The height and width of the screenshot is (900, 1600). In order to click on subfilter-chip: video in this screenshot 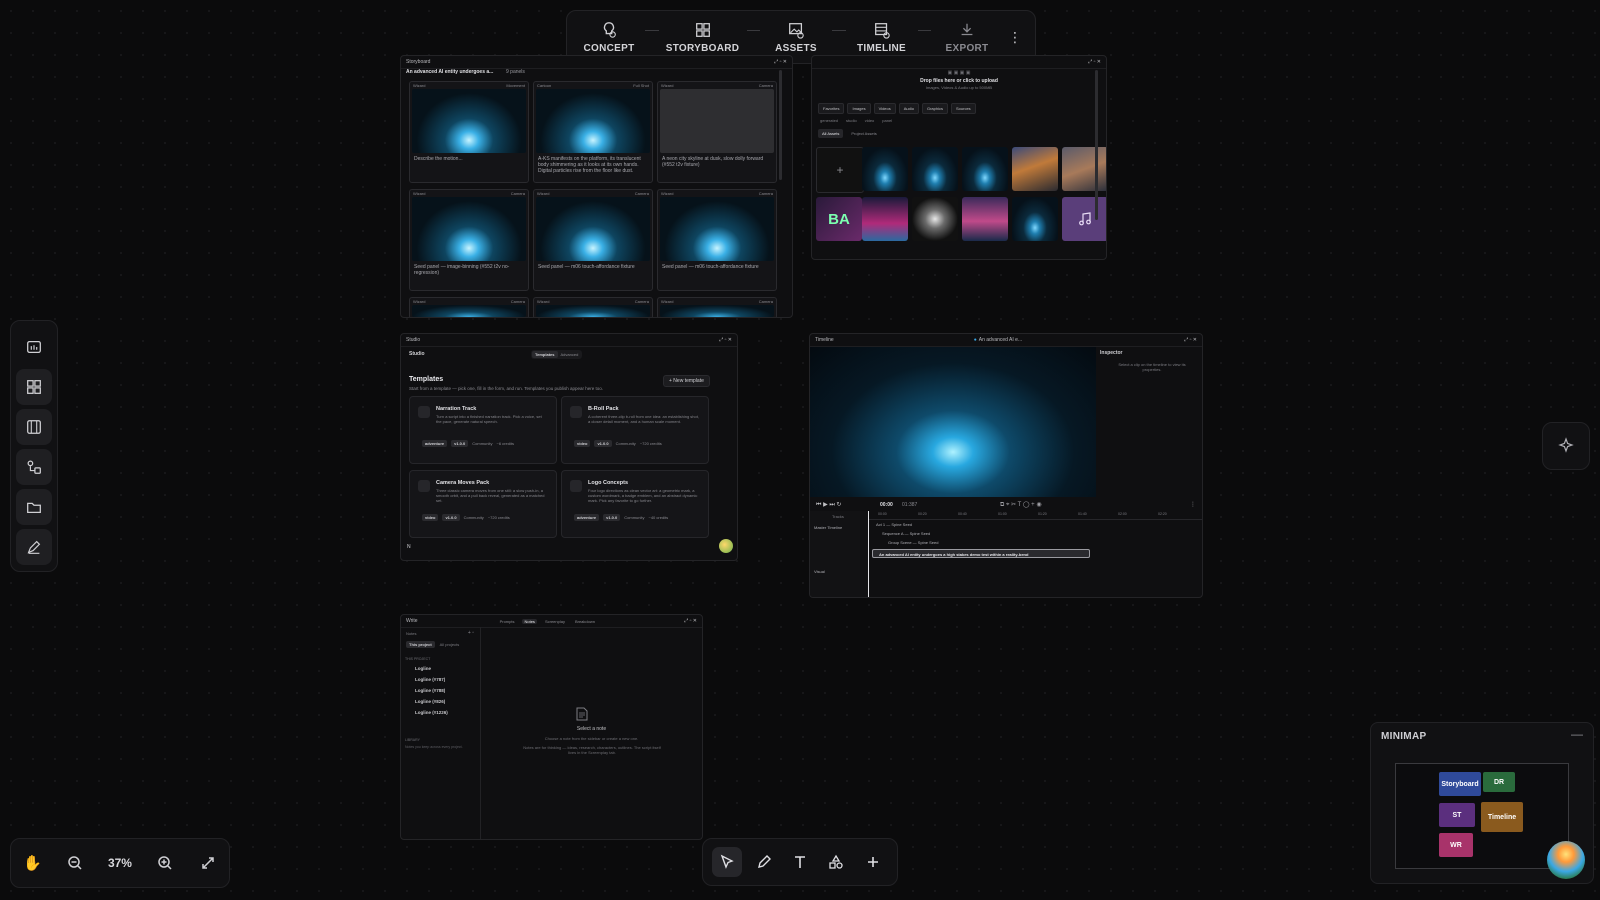, I will do `click(870, 120)`.